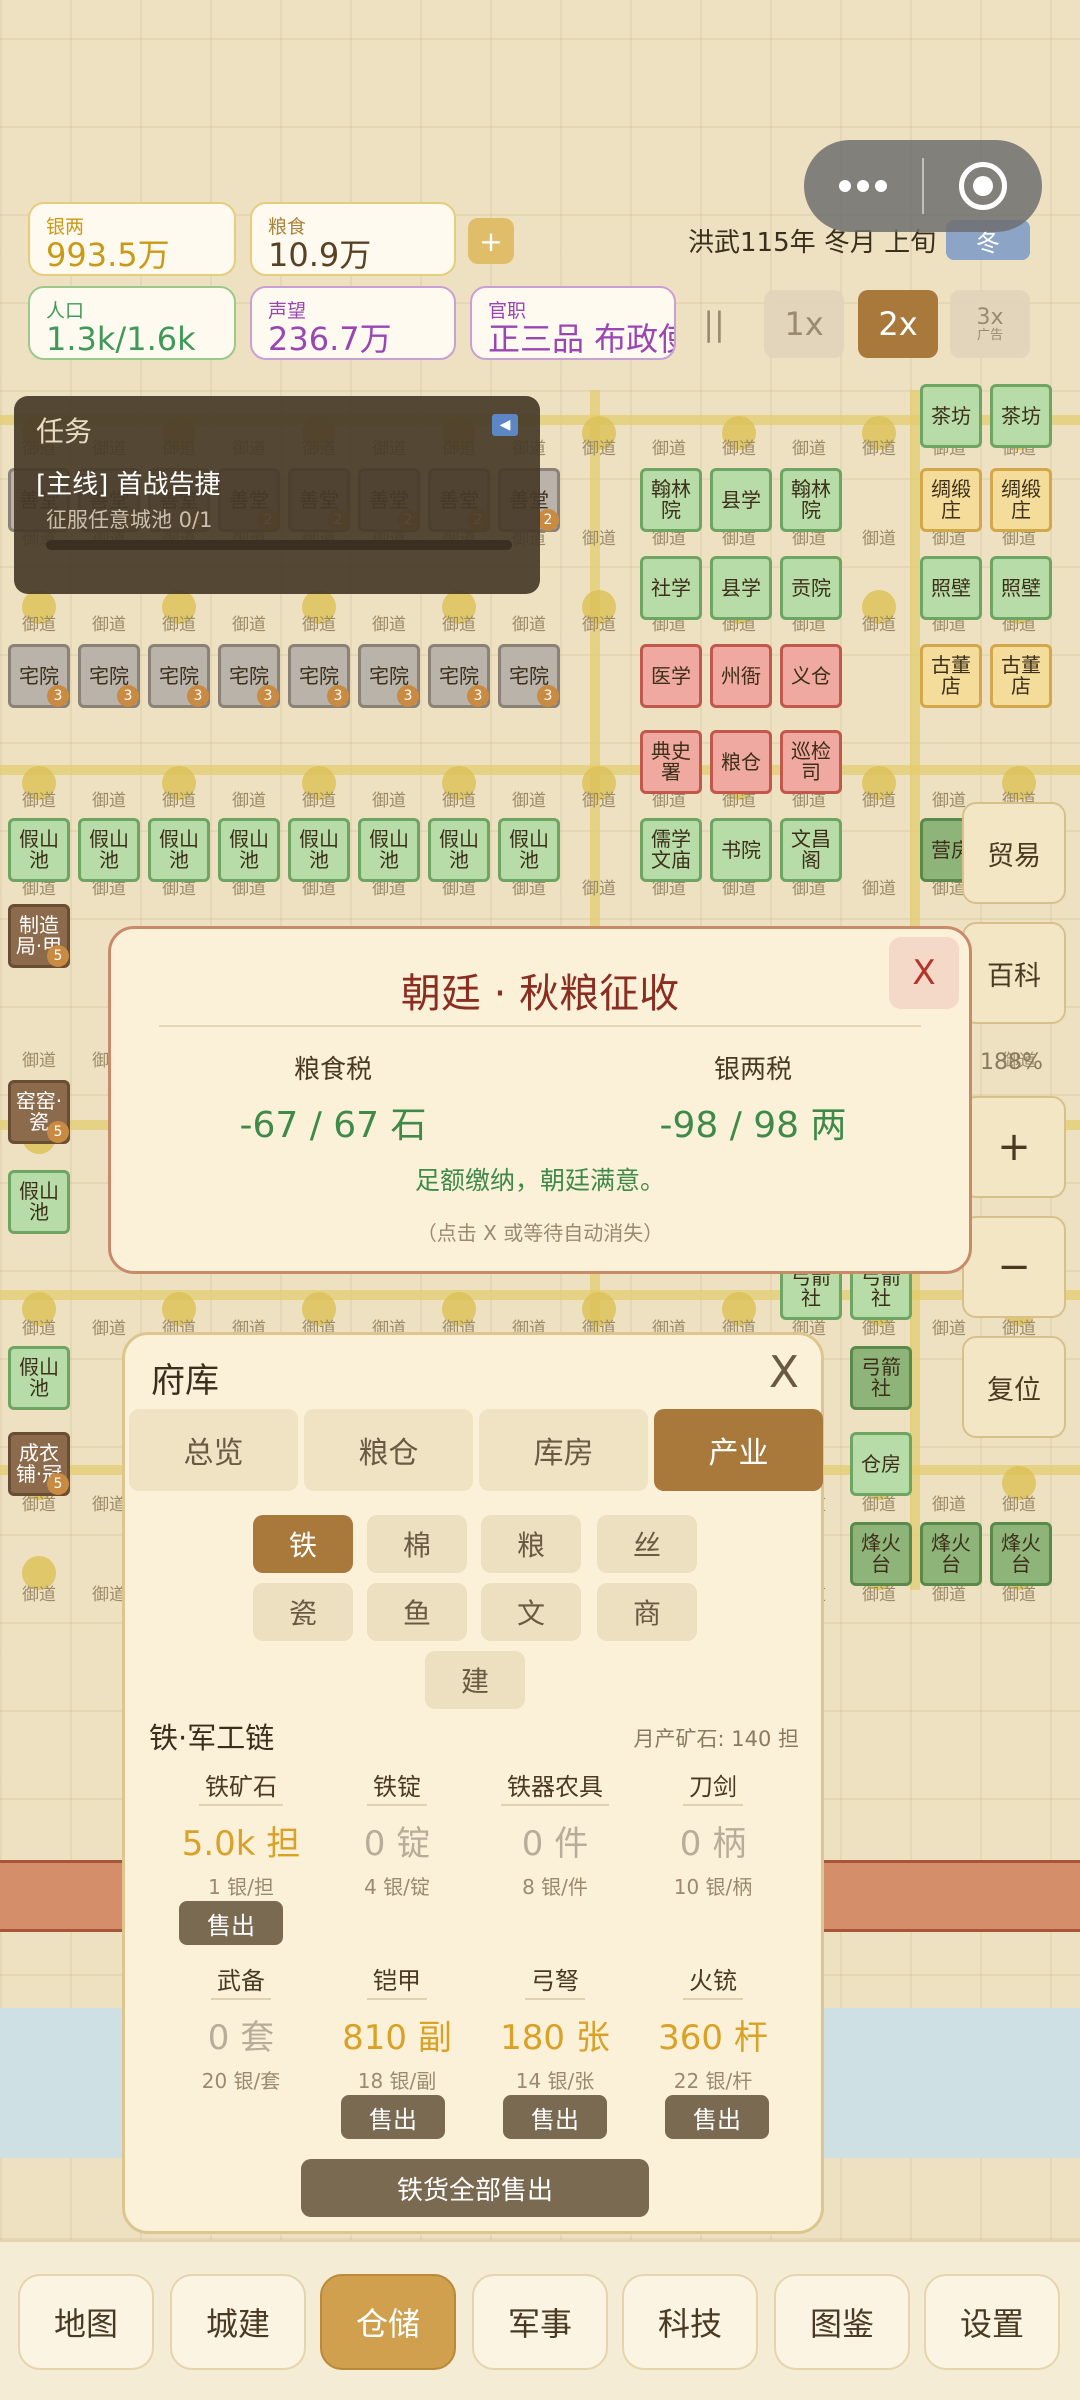 The height and width of the screenshot is (2400, 1080). I want to click on nav-codex: 图鉴, so click(842, 2322).